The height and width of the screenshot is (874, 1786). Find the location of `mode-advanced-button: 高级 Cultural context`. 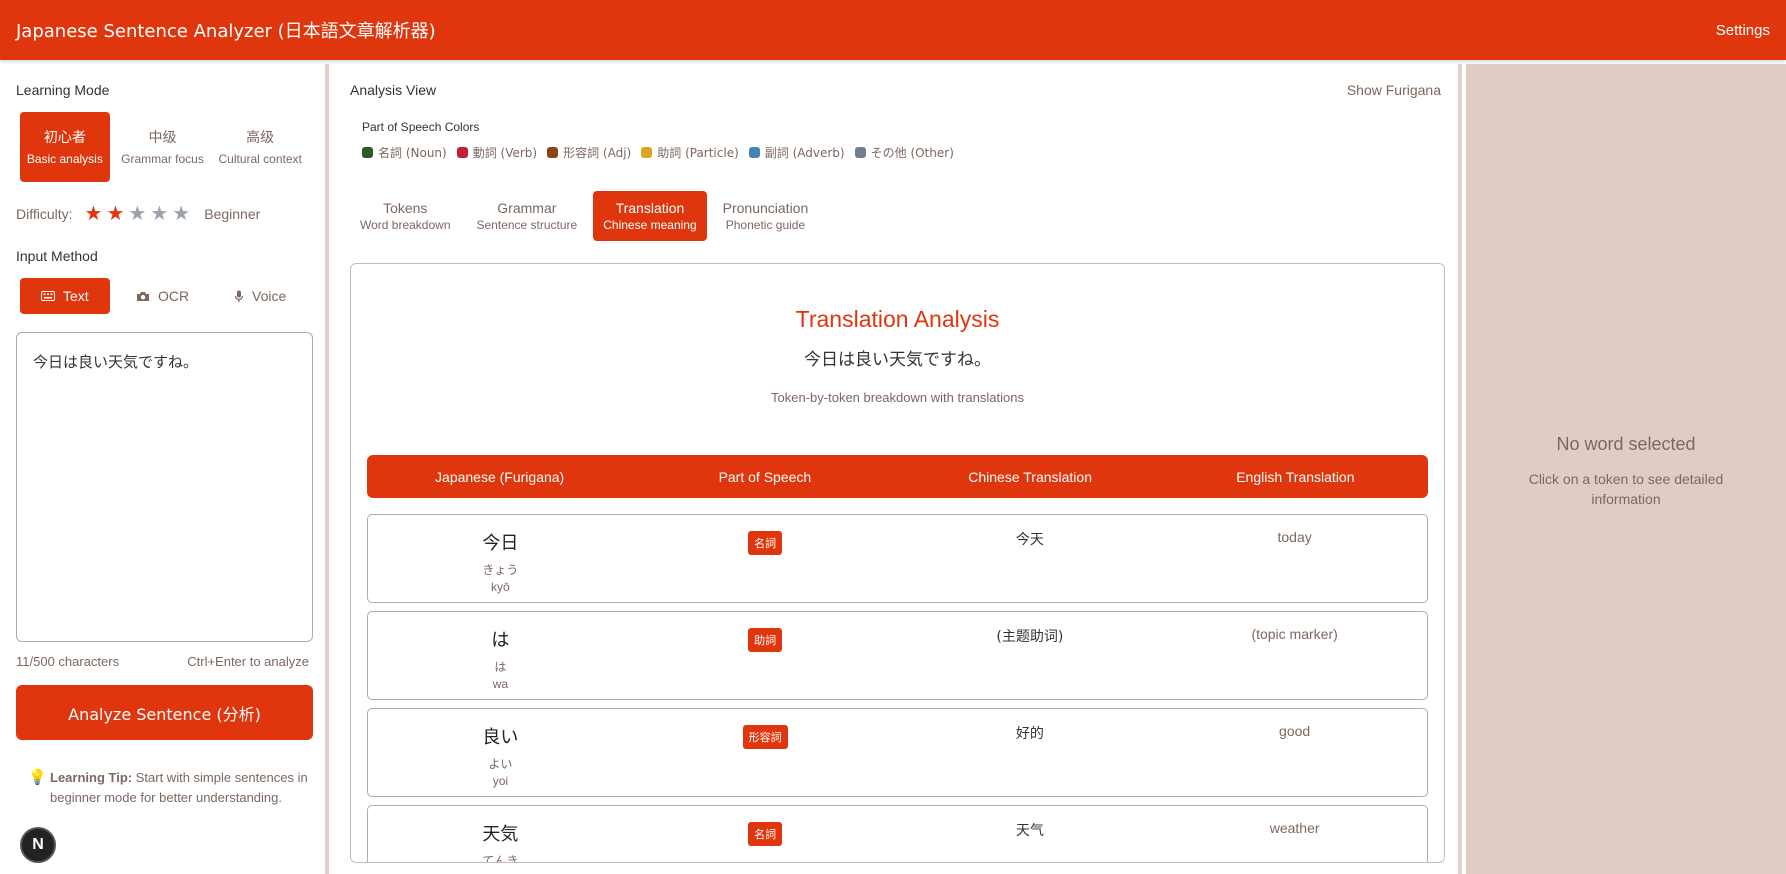

mode-advanced-button: 高级 Cultural context is located at coordinates (260, 147).